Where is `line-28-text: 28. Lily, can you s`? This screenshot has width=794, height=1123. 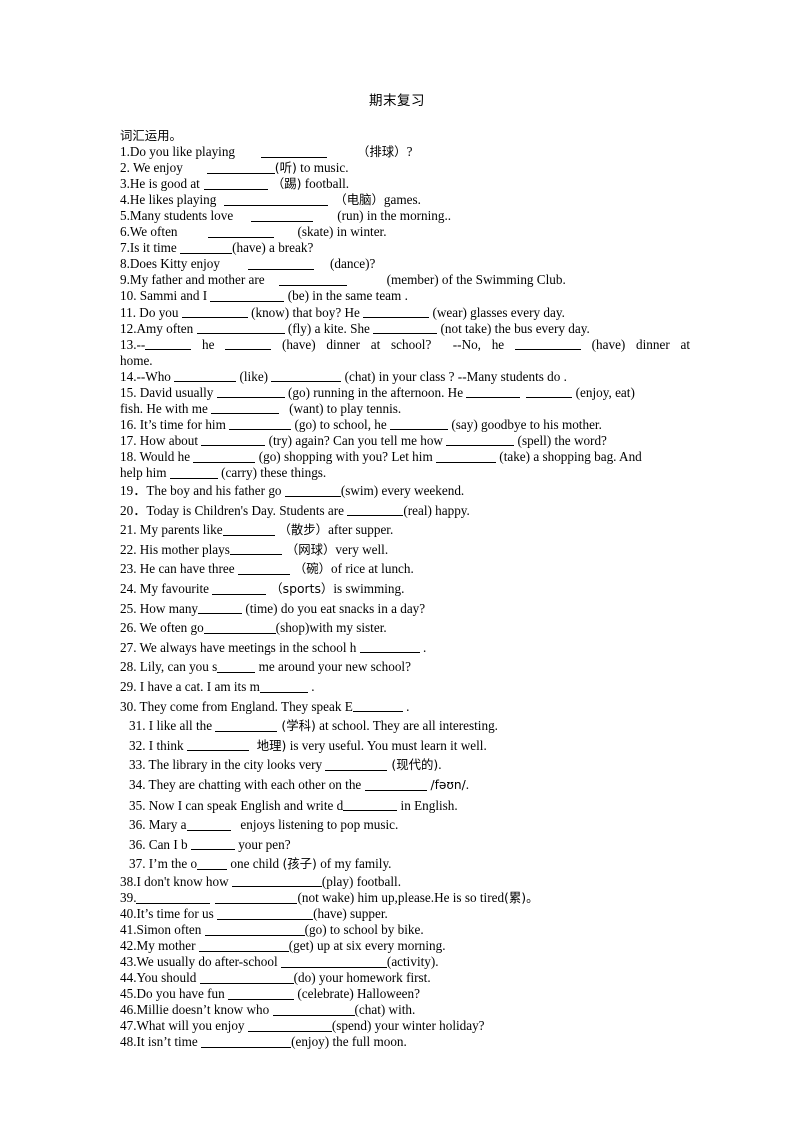 line-28-text: 28. Lily, can you s is located at coordinates (169, 667).